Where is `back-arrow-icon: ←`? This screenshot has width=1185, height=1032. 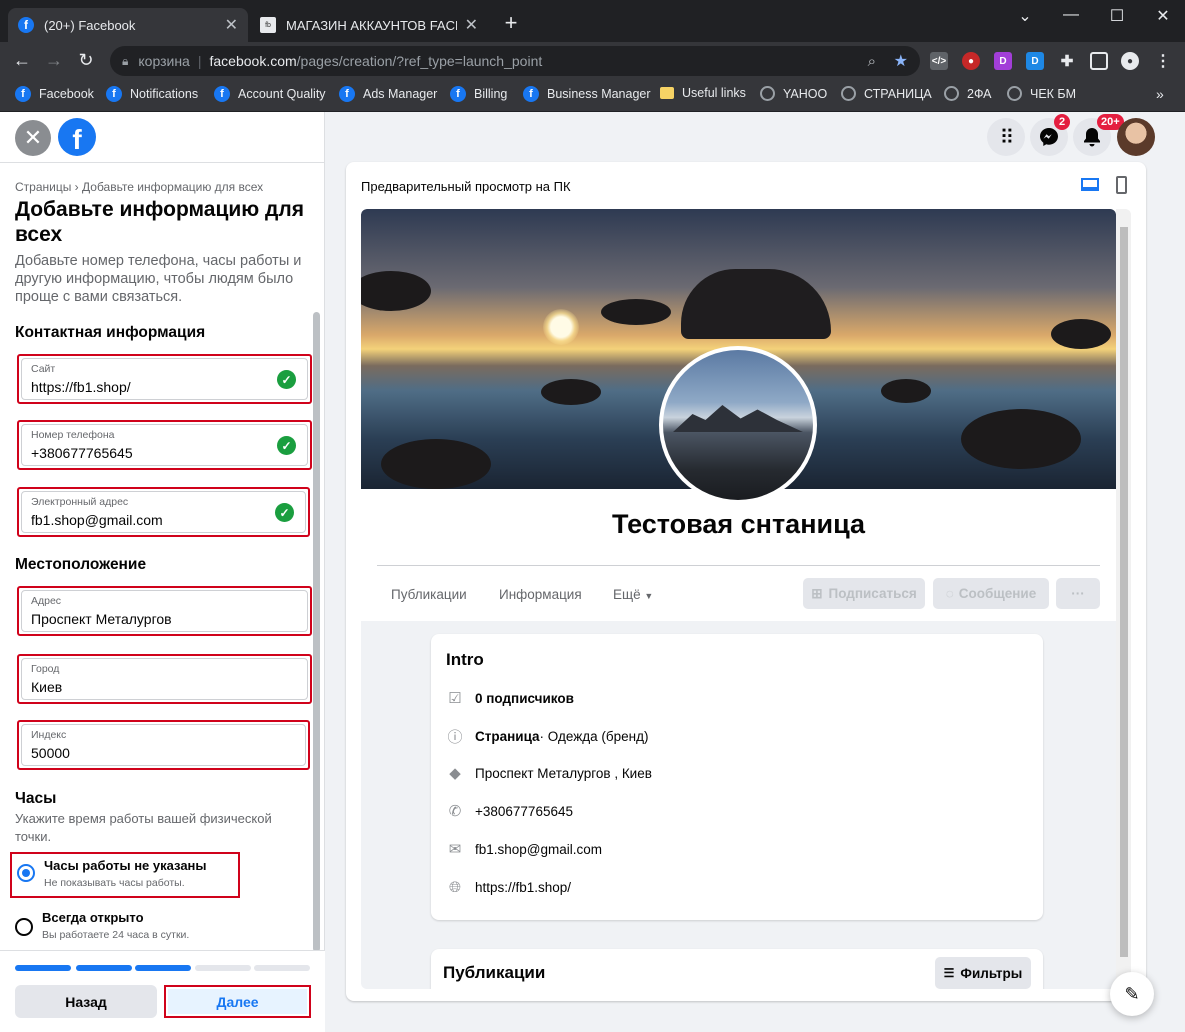
back-arrow-icon: ← is located at coordinates (22, 60).